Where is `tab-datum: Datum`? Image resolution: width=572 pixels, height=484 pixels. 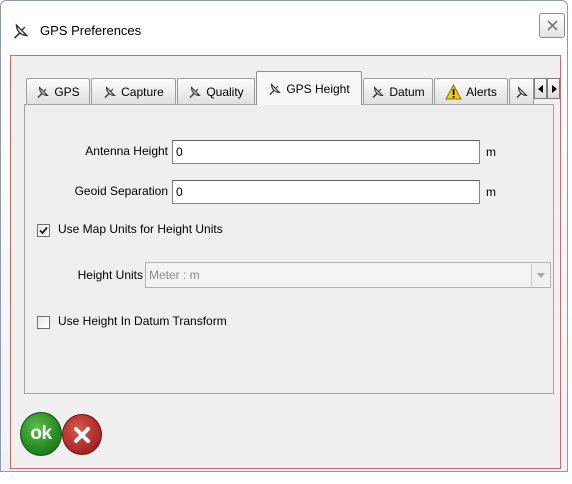
tab-datum: Datum is located at coordinates (398, 91).